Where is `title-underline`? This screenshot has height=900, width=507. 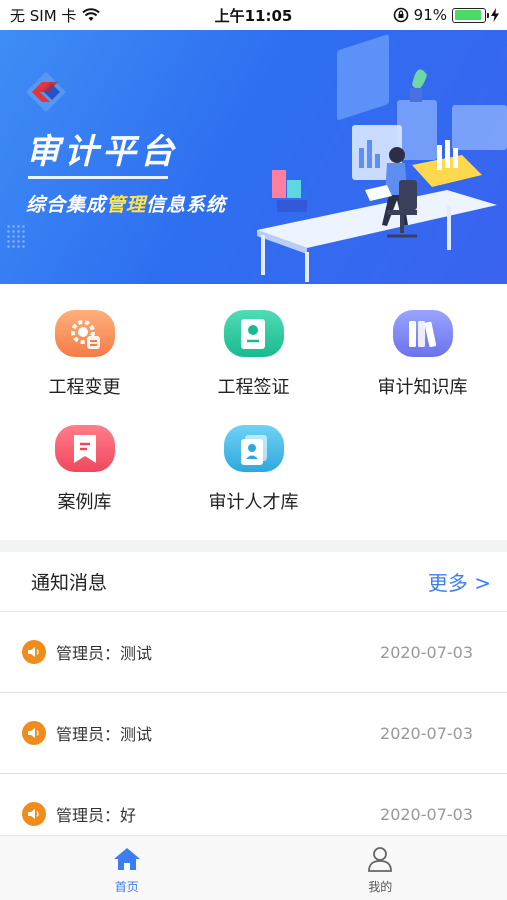
title-underline is located at coordinates (98, 177).